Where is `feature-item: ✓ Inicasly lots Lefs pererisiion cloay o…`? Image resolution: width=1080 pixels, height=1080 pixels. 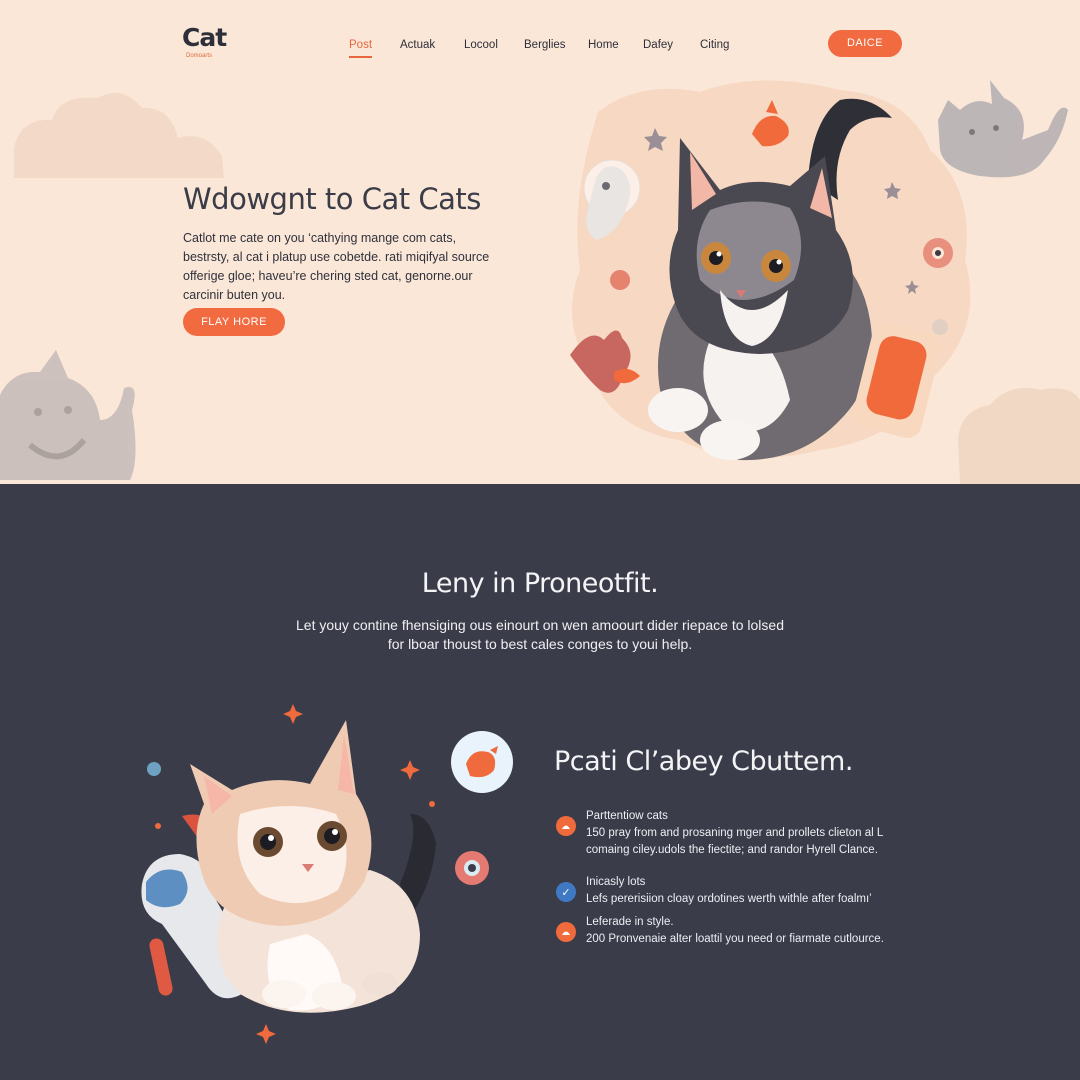 feature-item: ✓ Inicasly lots Lefs pererisiion cloay o… is located at coordinates (714, 891).